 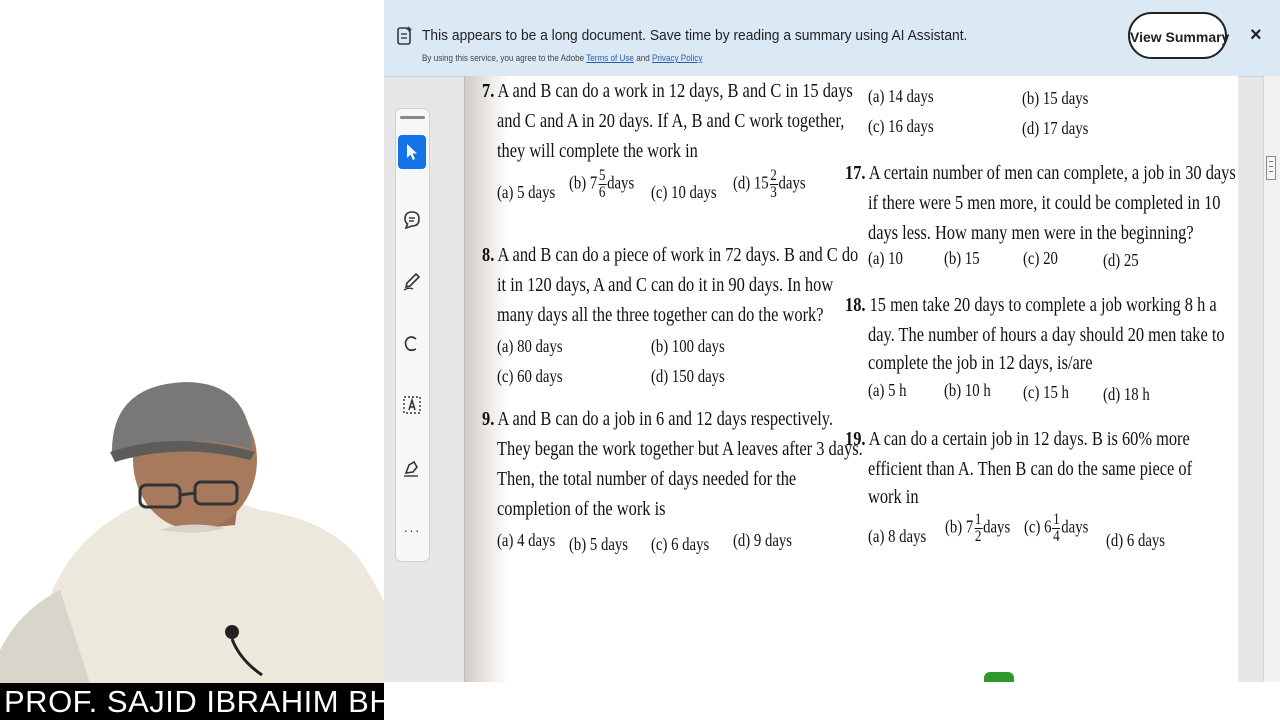 I want to click on option-a: (a) 5 days, so click(x=526, y=192).